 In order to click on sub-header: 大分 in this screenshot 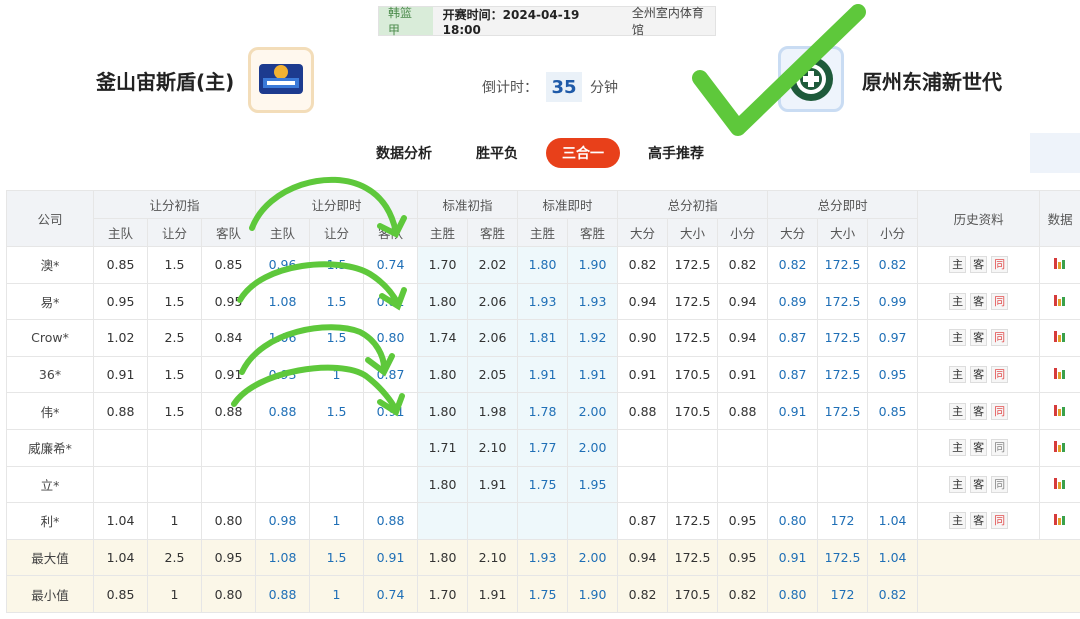, I will do `click(643, 232)`.